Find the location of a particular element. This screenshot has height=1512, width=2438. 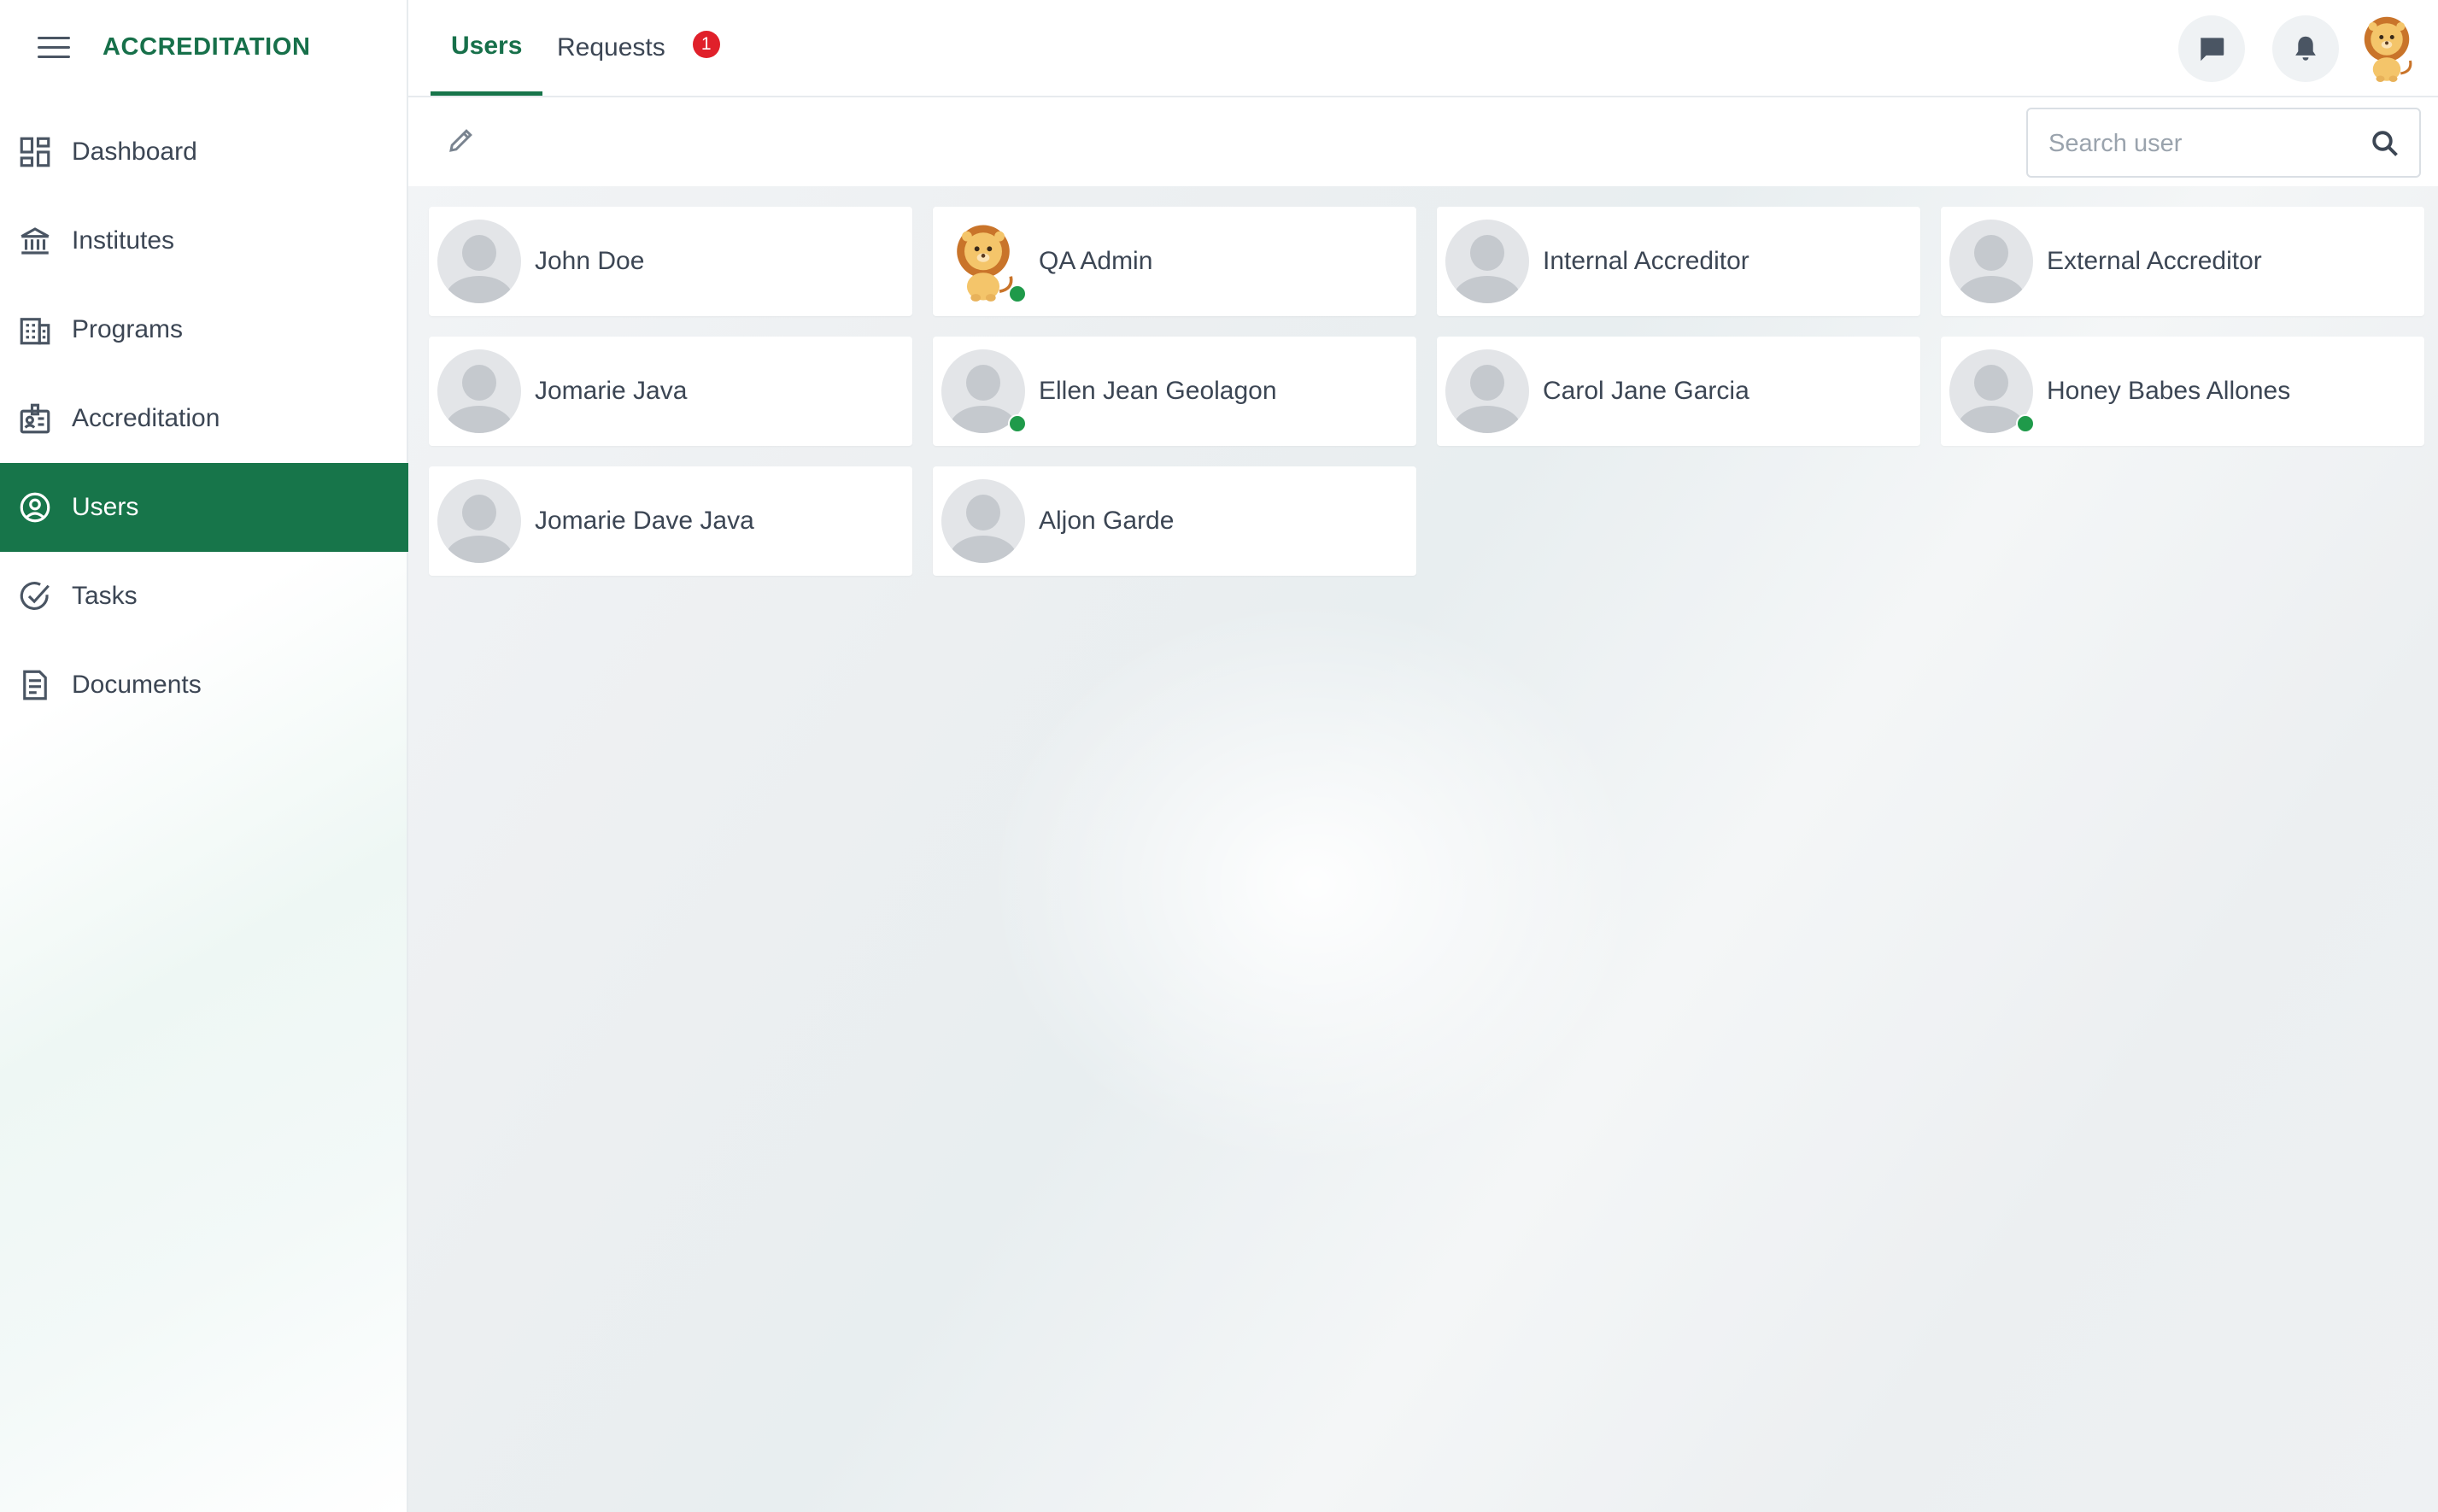

document-icon is located at coordinates (35, 685).